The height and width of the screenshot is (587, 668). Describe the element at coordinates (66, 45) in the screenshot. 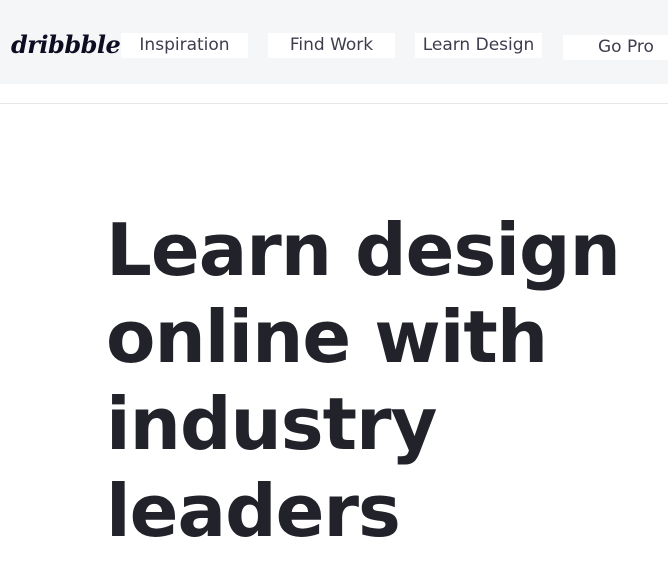

I see `dribbble-logo: dribbble` at that location.